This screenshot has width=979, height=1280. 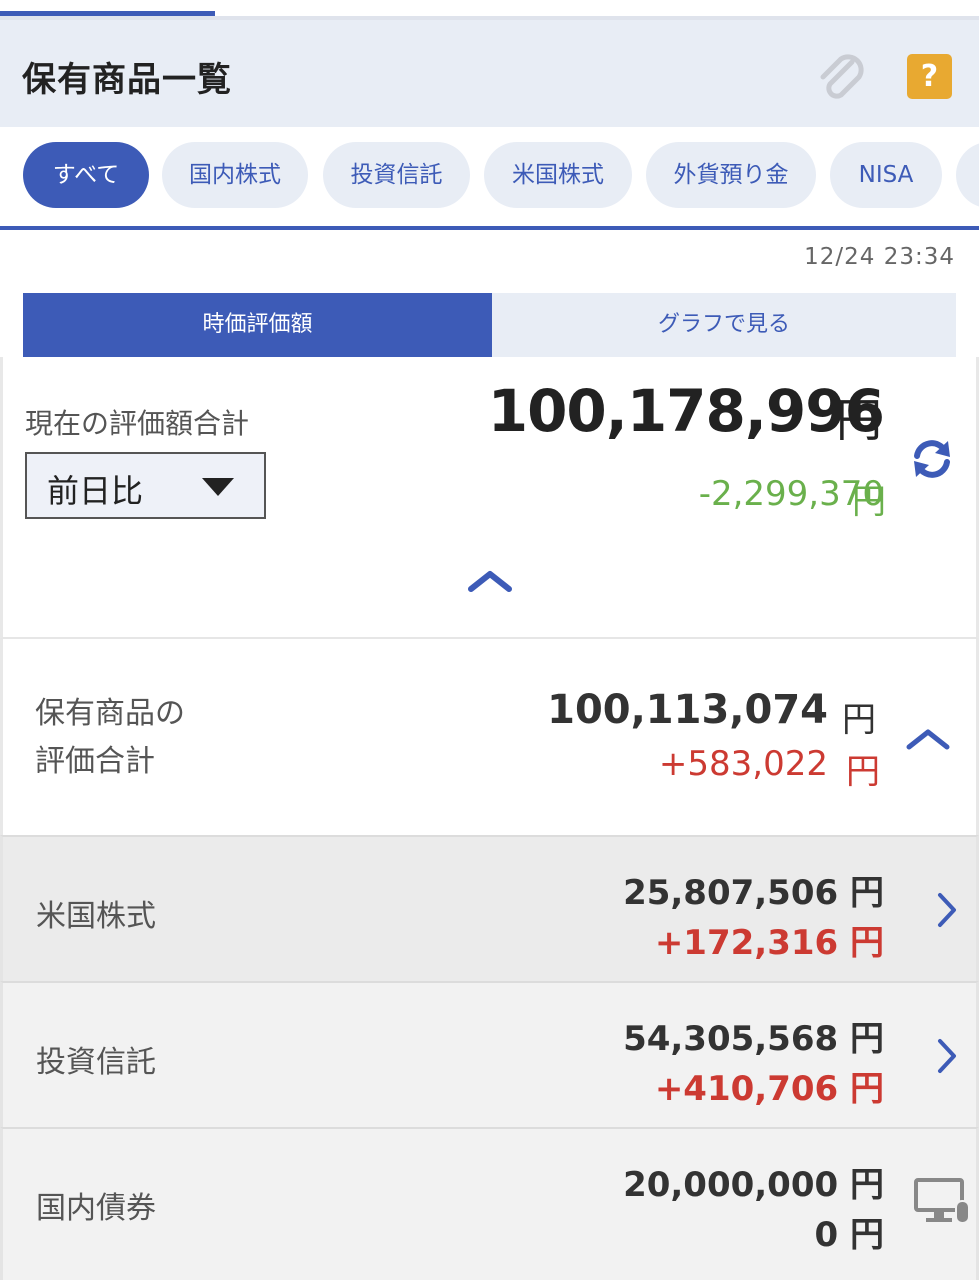 I want to click on view-segment-control: 時価評価額 グラフで見る, so click(x=489, y=325).